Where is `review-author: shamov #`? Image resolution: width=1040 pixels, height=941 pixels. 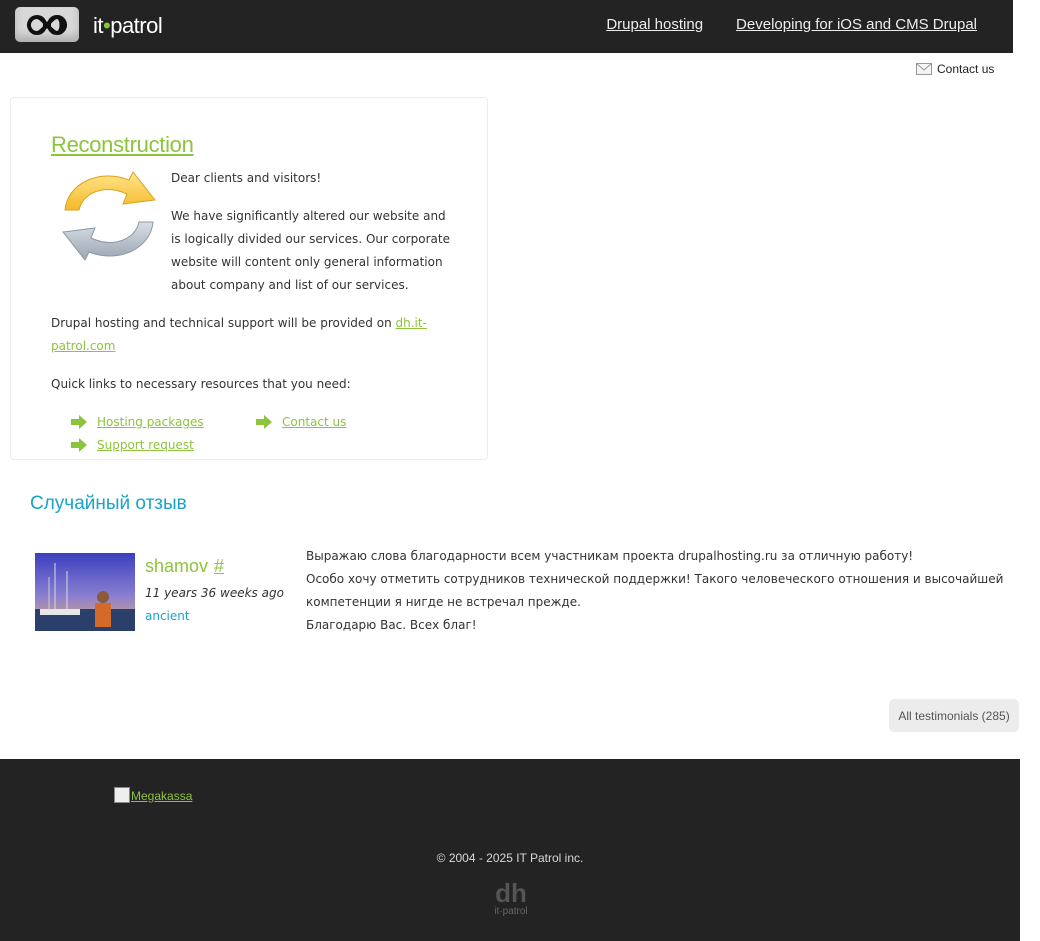 review-author: shamov # is located at coordinates (185, 566).